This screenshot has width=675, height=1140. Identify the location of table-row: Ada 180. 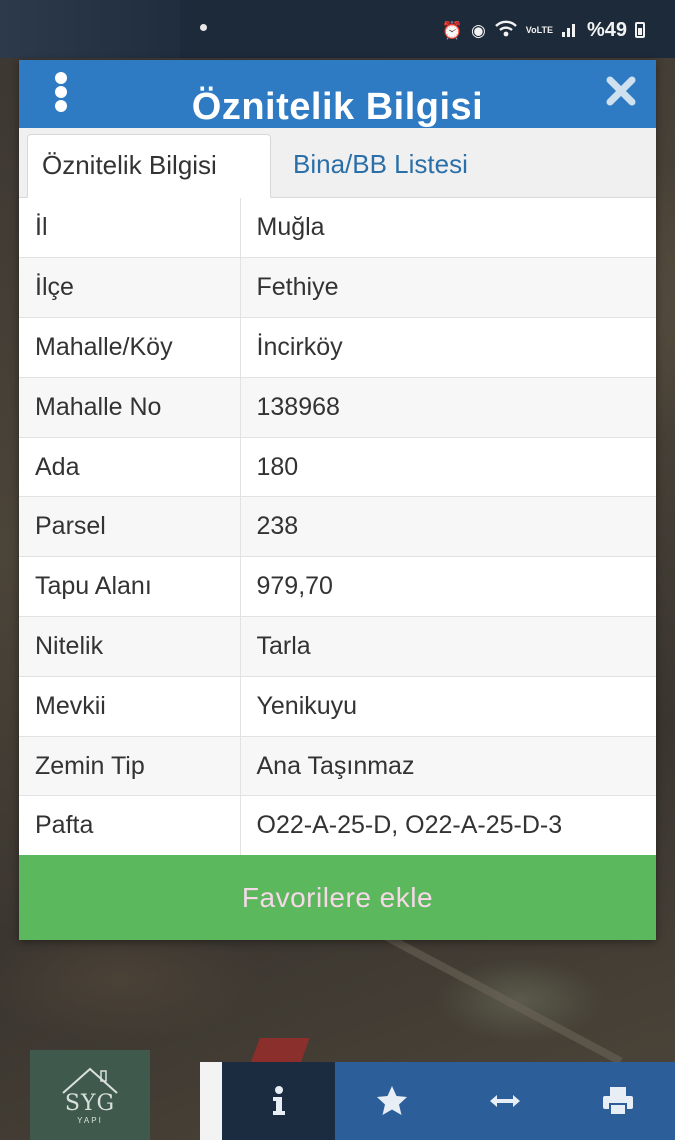
(337, 467).